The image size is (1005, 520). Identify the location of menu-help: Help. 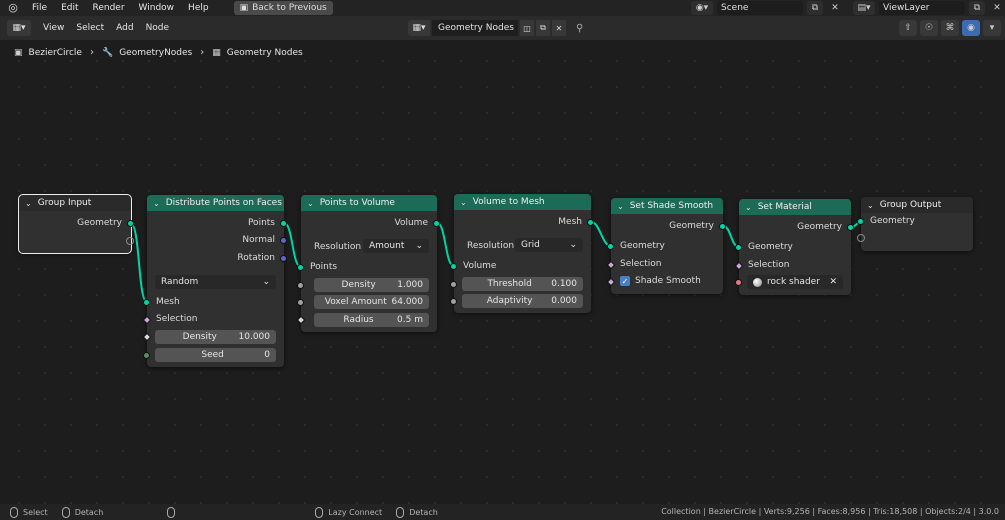
(198, 8).